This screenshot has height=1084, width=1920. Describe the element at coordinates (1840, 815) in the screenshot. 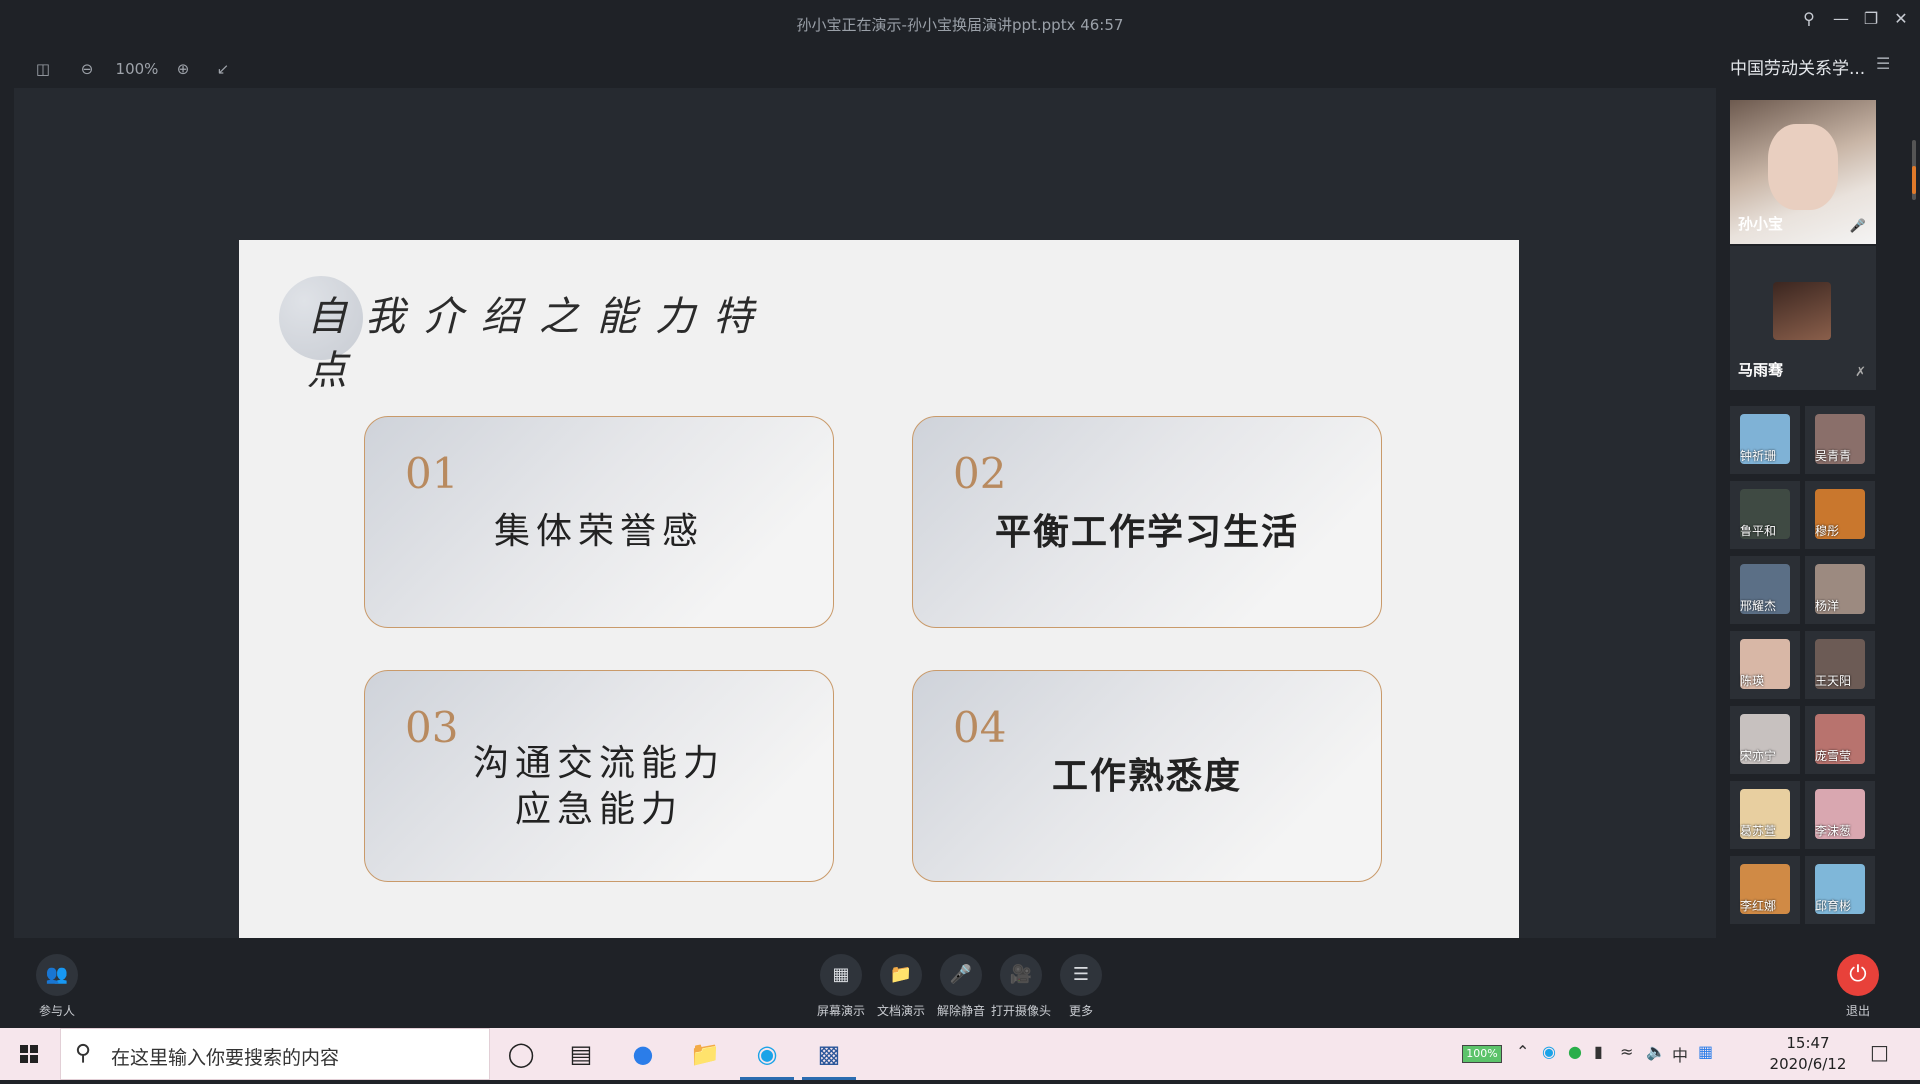

I see `participant-tile: 李沫葱` at that location.